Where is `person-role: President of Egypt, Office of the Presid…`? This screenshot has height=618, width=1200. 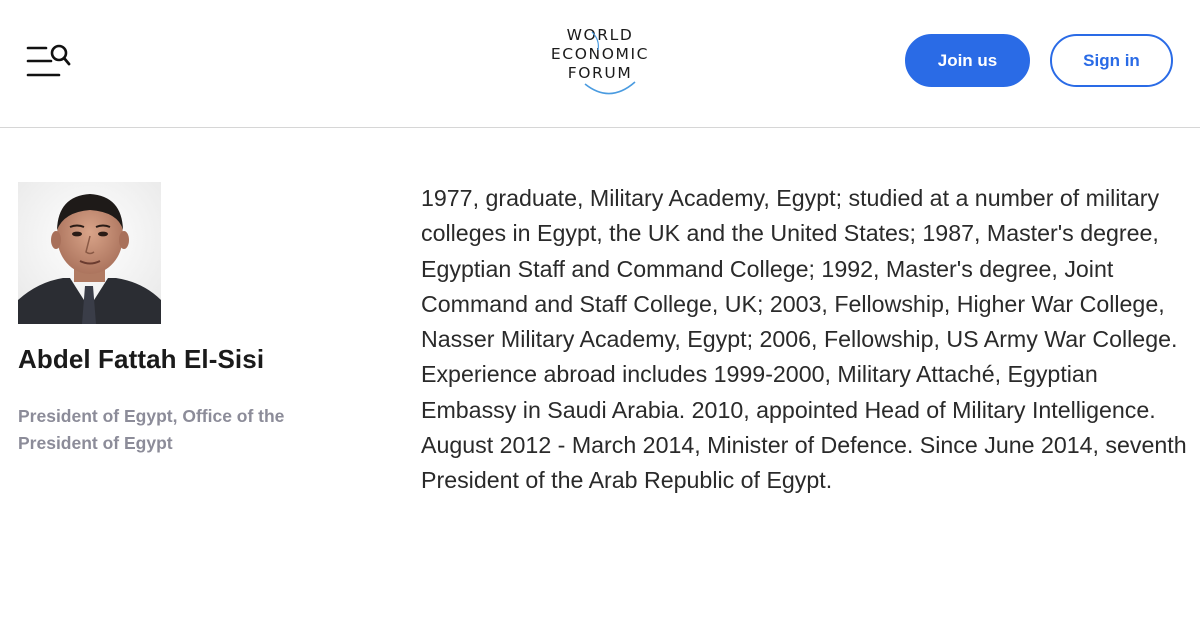
person-role: President of Egypt, Office of the Presid… is located at coordinates (151, 429).